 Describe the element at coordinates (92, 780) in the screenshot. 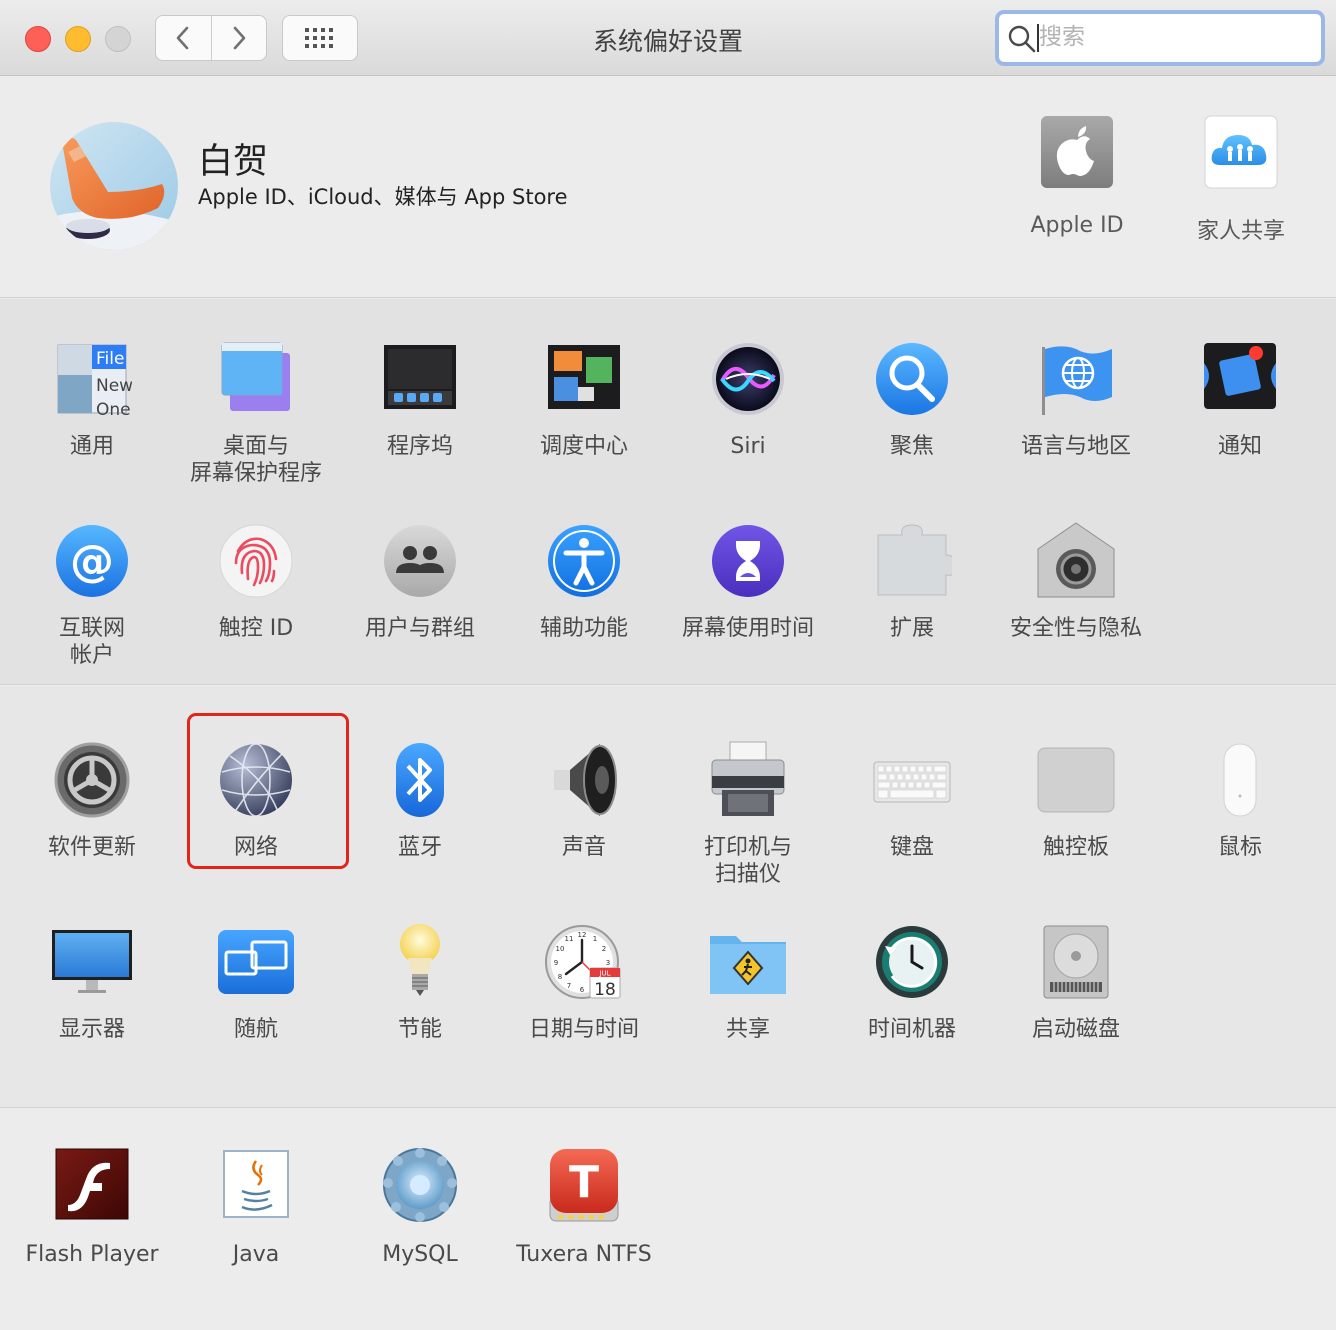

I see `software-update-icon` at that location.